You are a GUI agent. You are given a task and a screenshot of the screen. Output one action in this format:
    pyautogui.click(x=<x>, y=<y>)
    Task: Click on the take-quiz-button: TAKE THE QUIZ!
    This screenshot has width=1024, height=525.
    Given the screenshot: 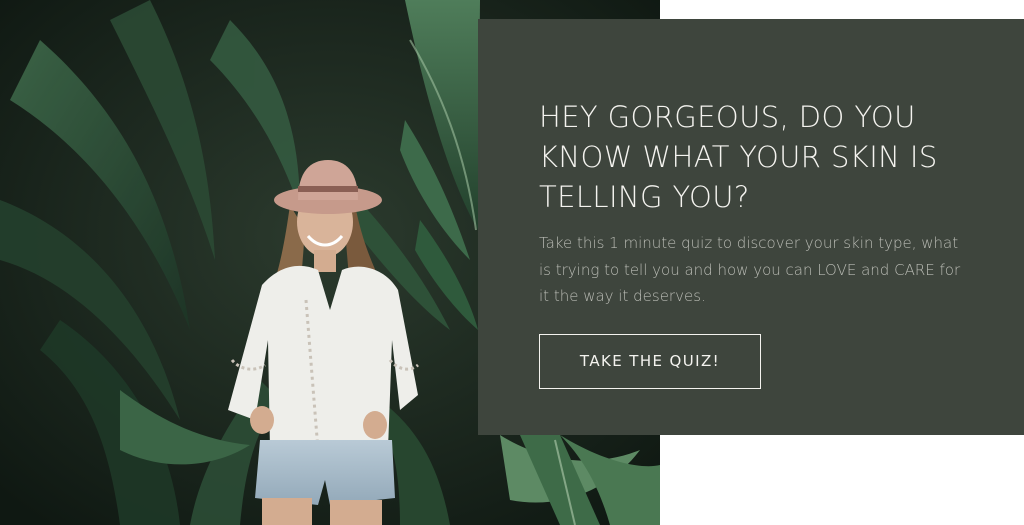 What is the action you would take?
    pyautogui.click(x=650, y=361)
    